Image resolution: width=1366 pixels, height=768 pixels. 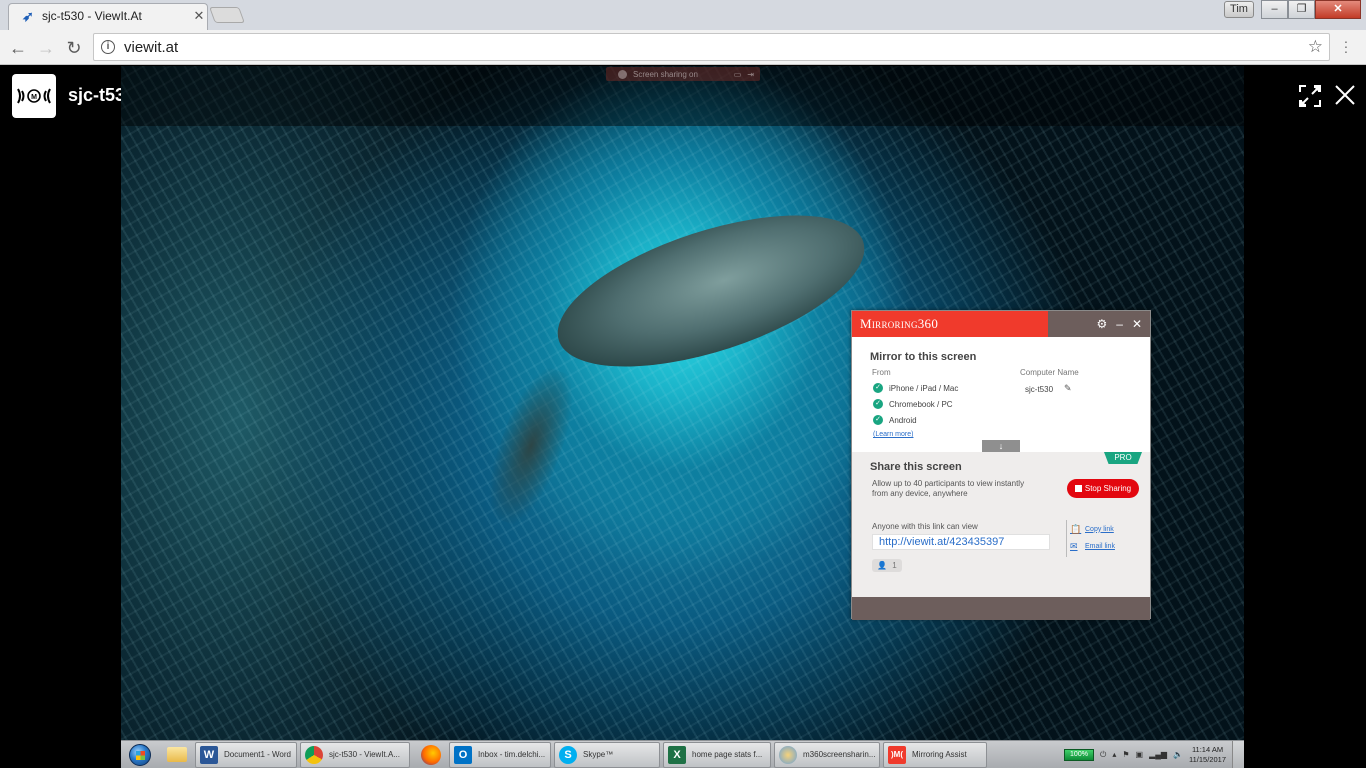 I want to click on dialog-minimize-icon: –, so click(x=1119, y=324).